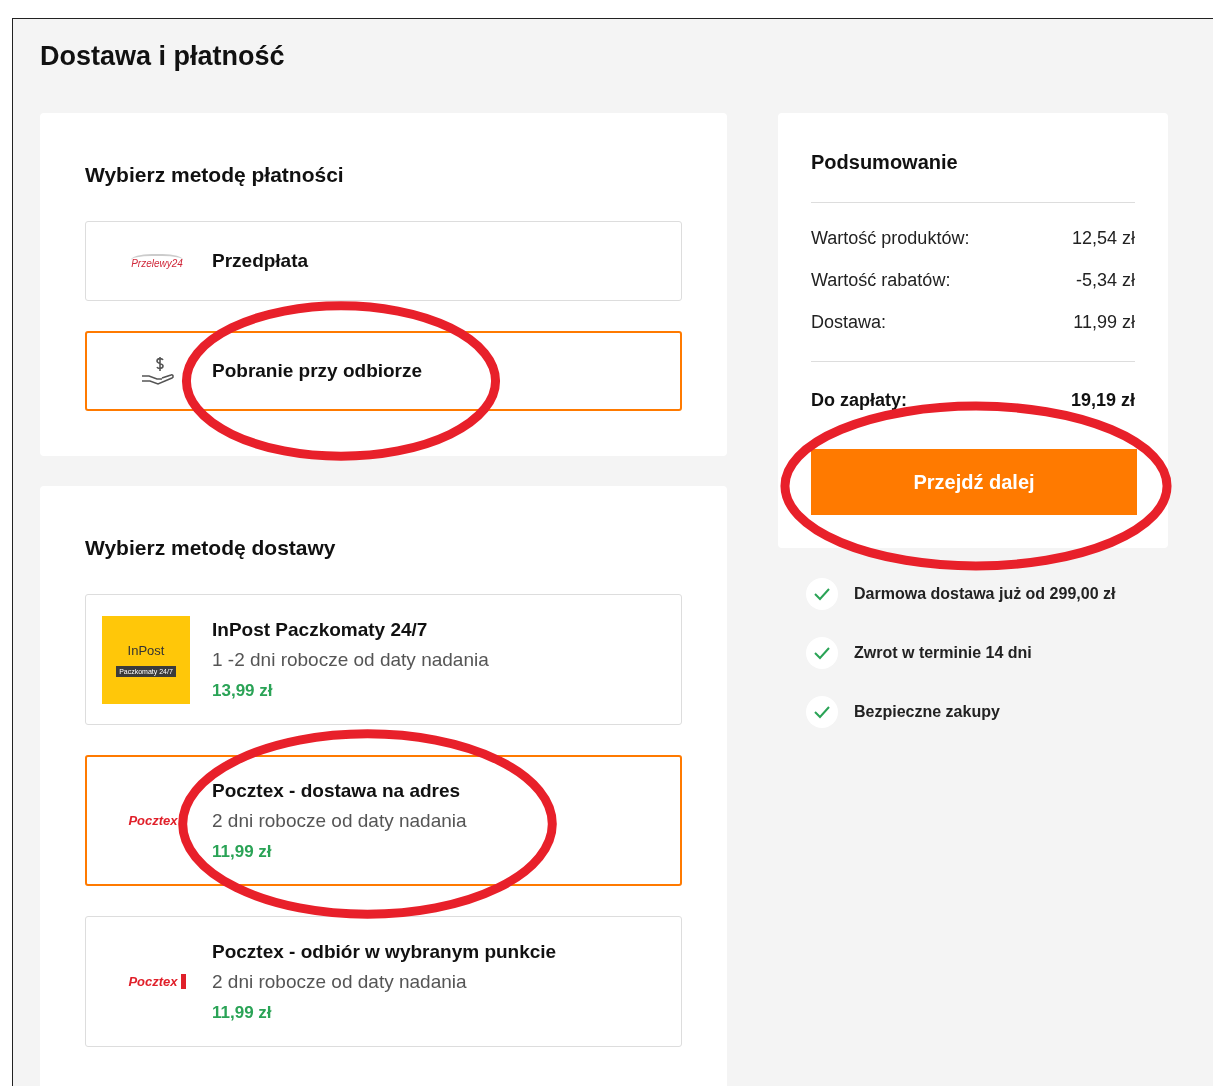  What do you see at coordinates (849, 322) in the screenshot?
I see `summary-label: Dostawa:` at bounding box center [849, 322].